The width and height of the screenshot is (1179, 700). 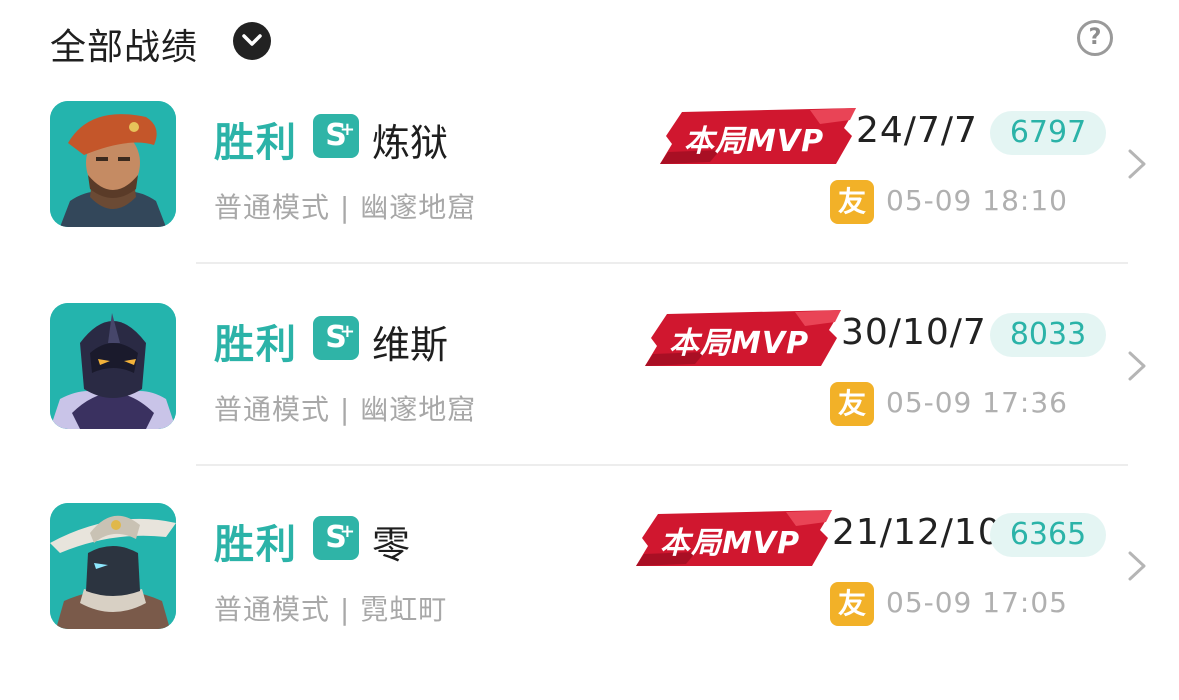 I want to click on hero-portrait-armored-ninja-icon, so click(x=113, y=366).